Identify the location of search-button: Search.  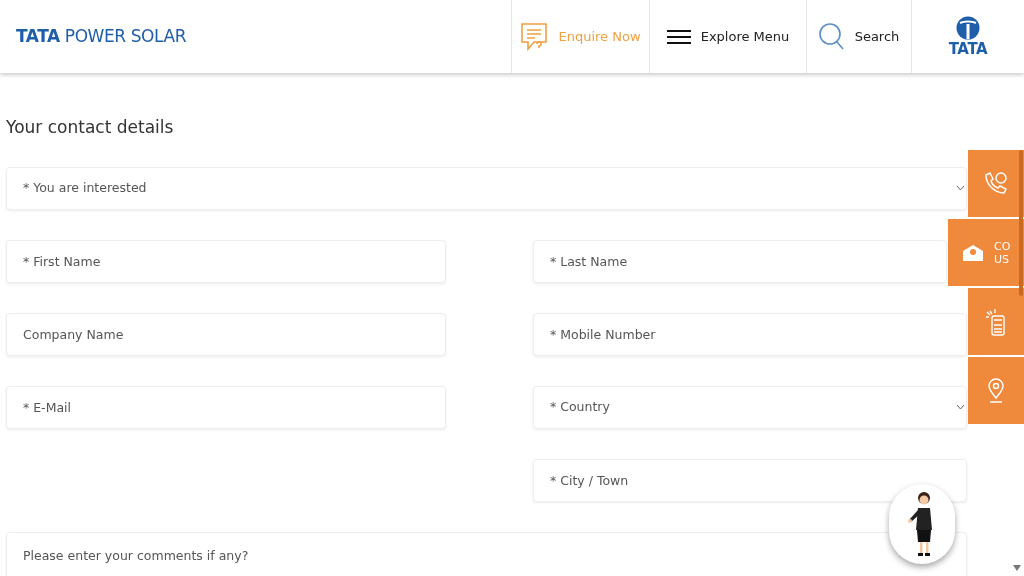
(858, 36).